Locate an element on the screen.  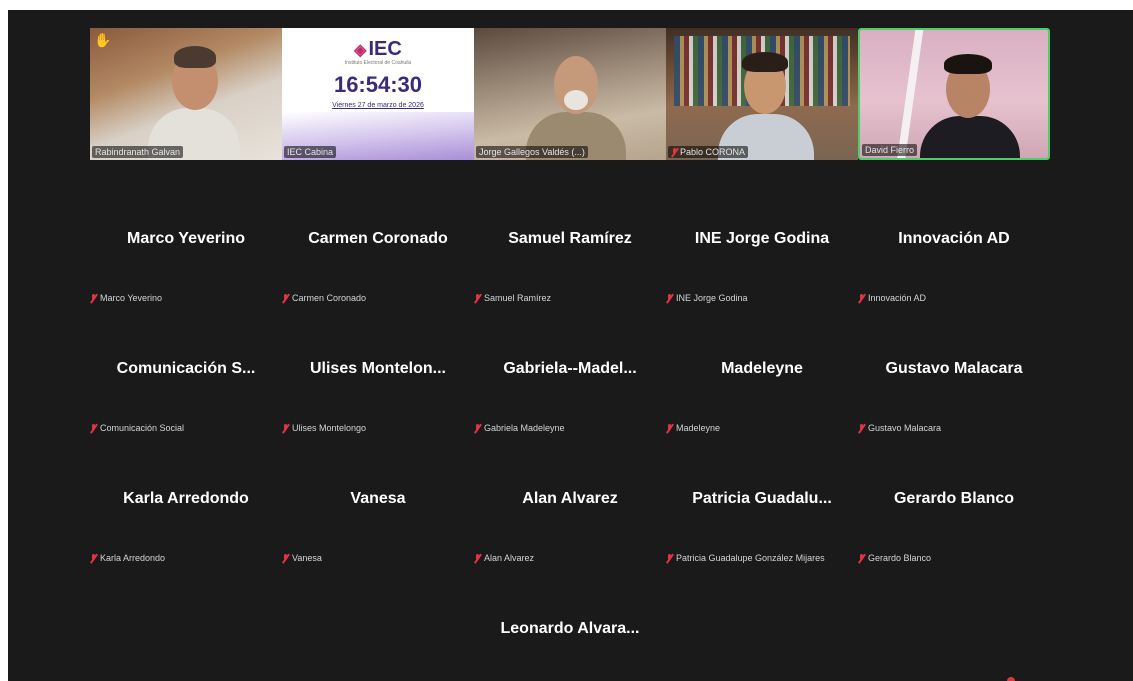
participant-tile: Karla Arredondo Karla Arredondo is located at coordinates (186, 505).